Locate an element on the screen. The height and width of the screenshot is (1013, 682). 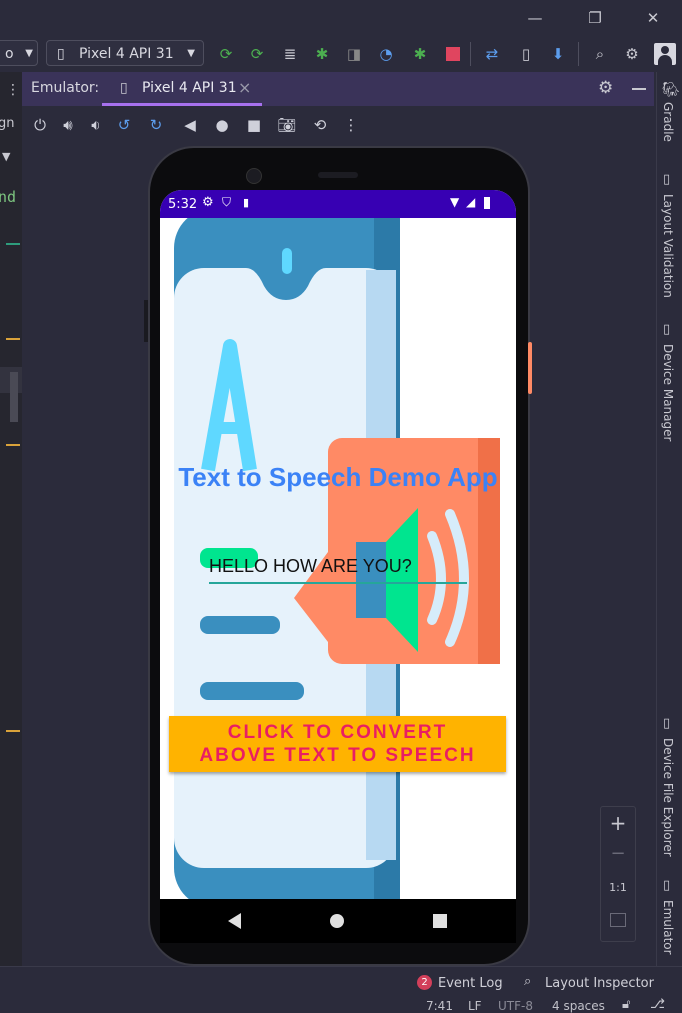
attach-debugger-icon: ◨ is located at coordinates (354, 54).